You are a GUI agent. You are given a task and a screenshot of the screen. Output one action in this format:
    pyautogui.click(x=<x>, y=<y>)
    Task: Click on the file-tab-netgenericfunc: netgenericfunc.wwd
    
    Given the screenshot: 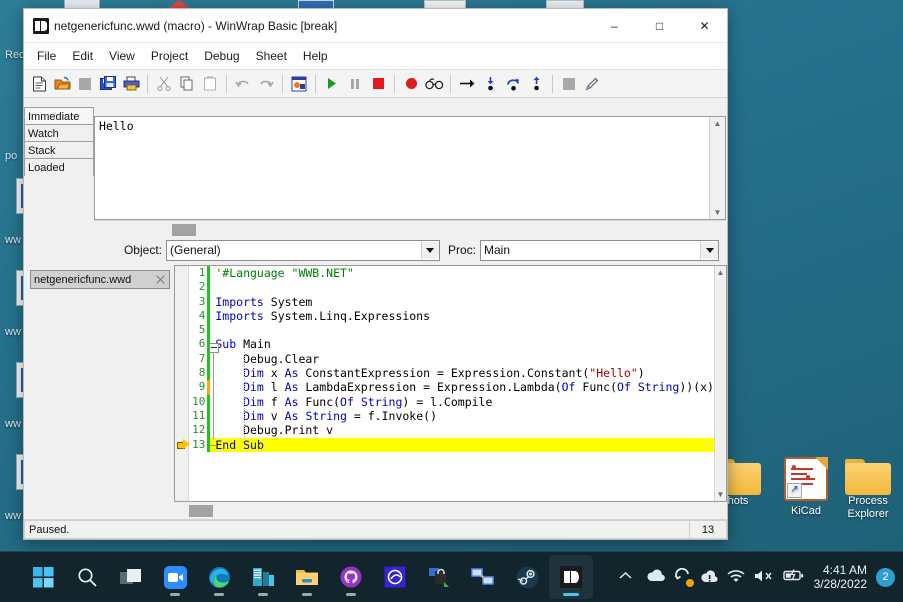 What is the action you would take?
    pyautogui.click(x=100, y=279)
    